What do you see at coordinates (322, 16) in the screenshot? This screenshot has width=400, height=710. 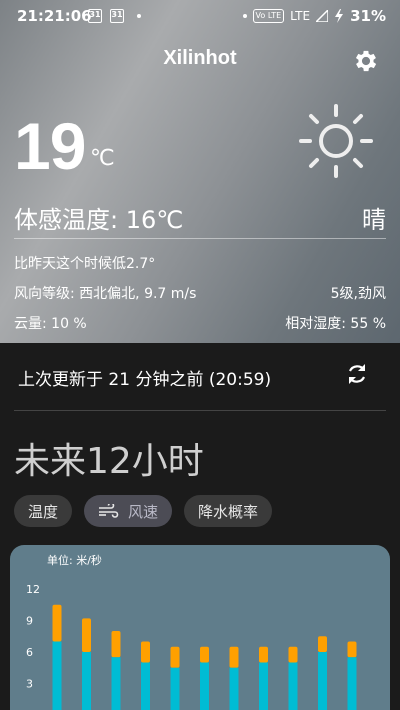 I see `signal-icon` at bounding box center [322, 16].